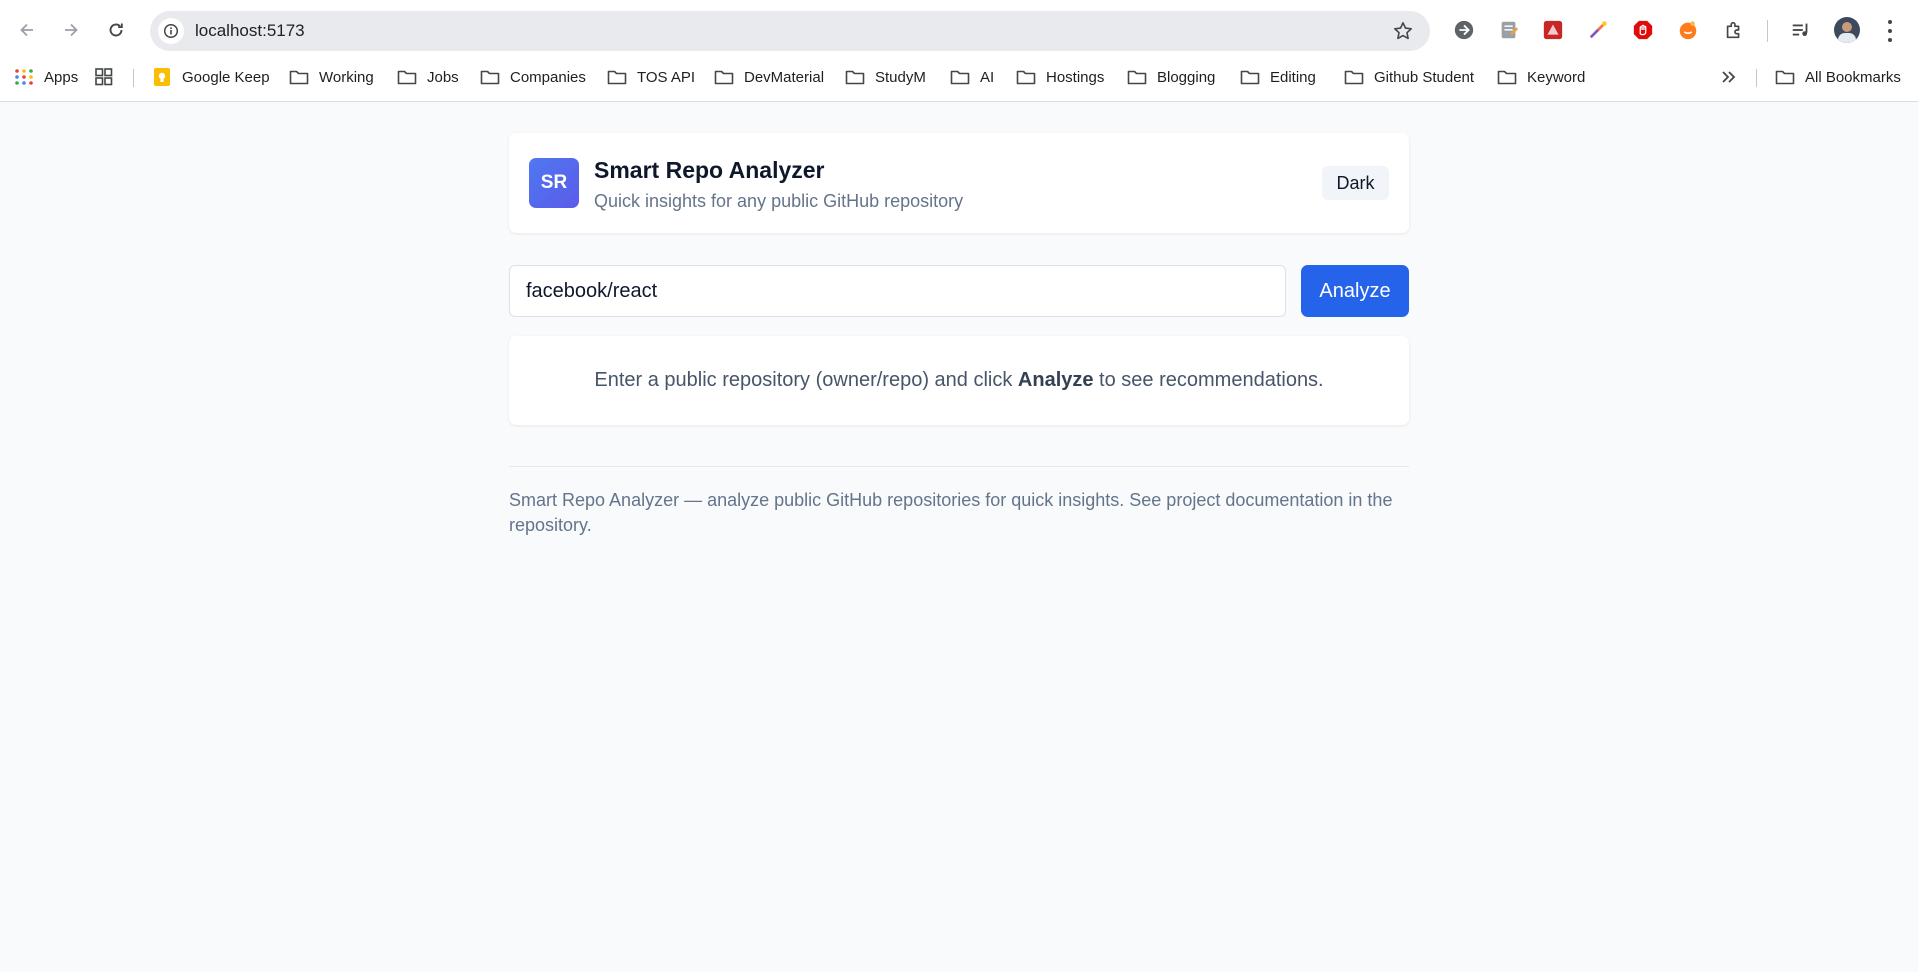 This screenshot has width=1918, height=972. I want to click on bookmark-folder-tos-api: TOS API, so click(651, 77).